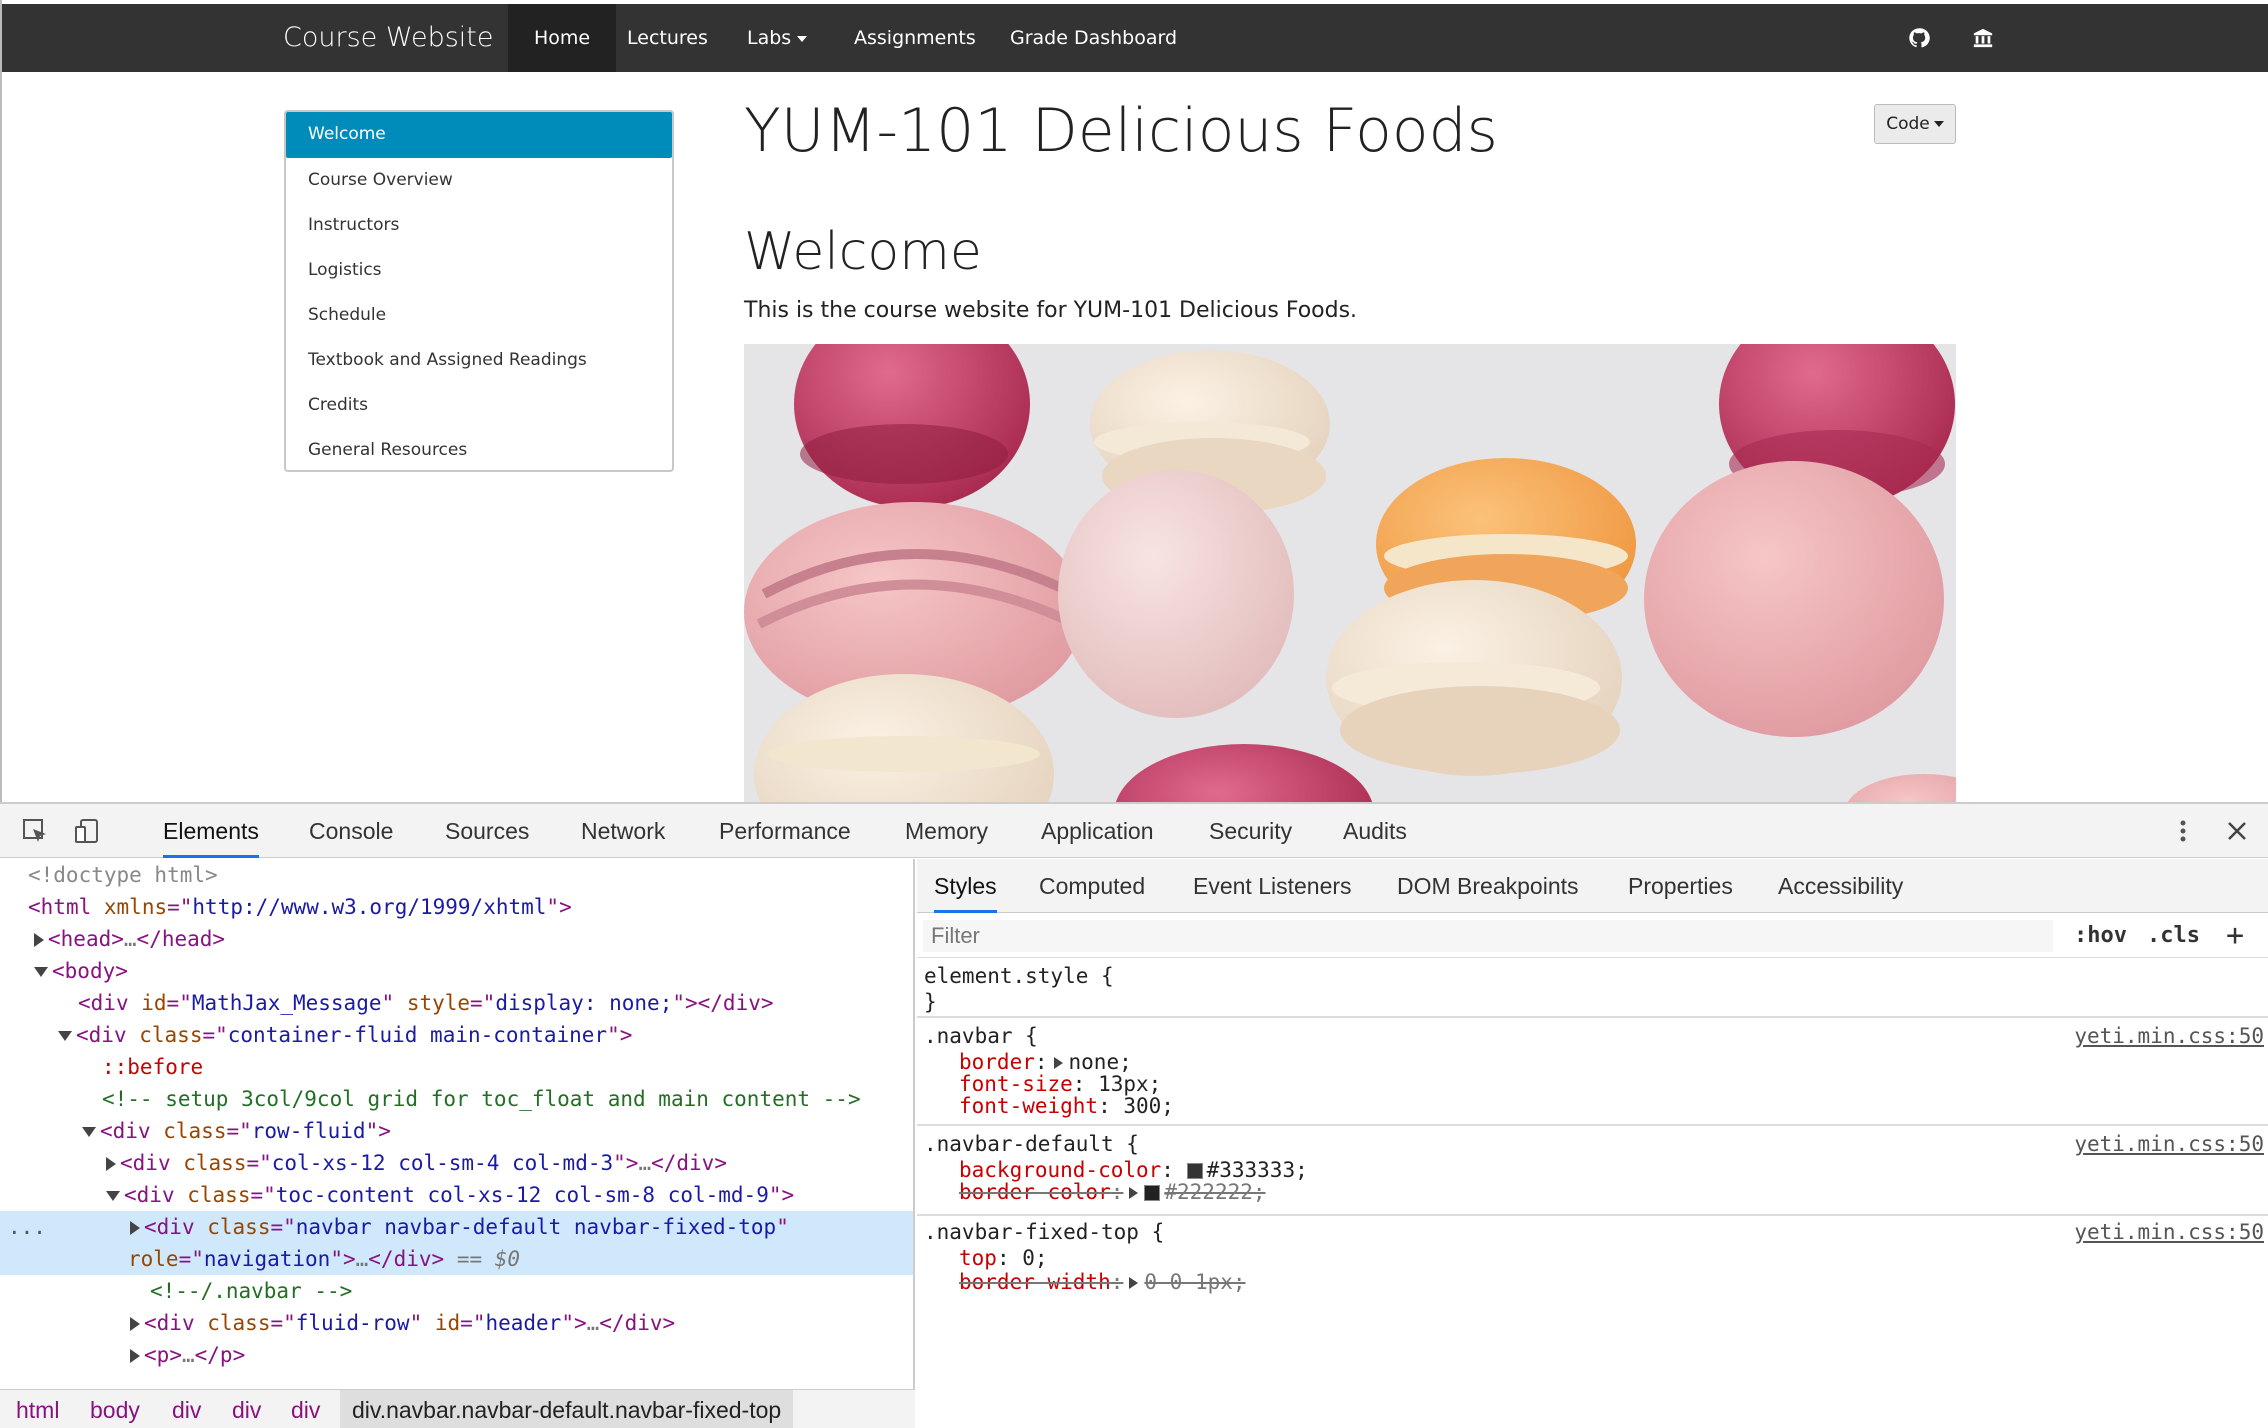 This screenshot has height=1428, width=2268. I want to click on nav-grade-dashboard: Grade Dashboard, so click(1093, 38).